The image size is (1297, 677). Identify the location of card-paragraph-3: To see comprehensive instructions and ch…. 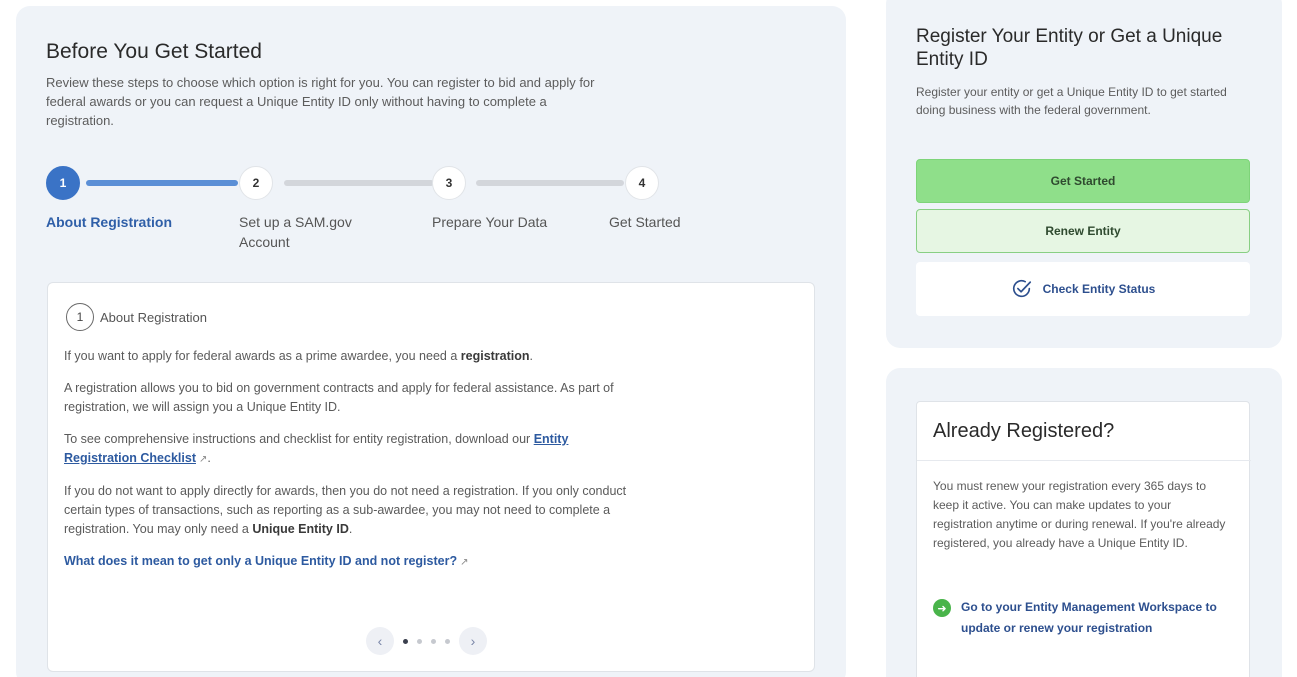
(354, 449).